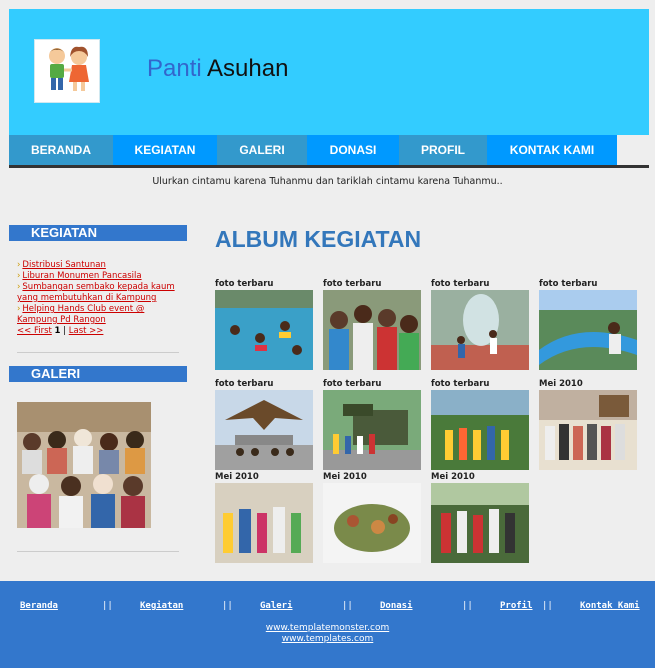 Image resolution: width=655 pixels, height=668 pixels. What do you see at coordinates (327, 639) in the screenshot?
I see `footer-url-templates: www.templates.com` at bounding box center [327, 639].